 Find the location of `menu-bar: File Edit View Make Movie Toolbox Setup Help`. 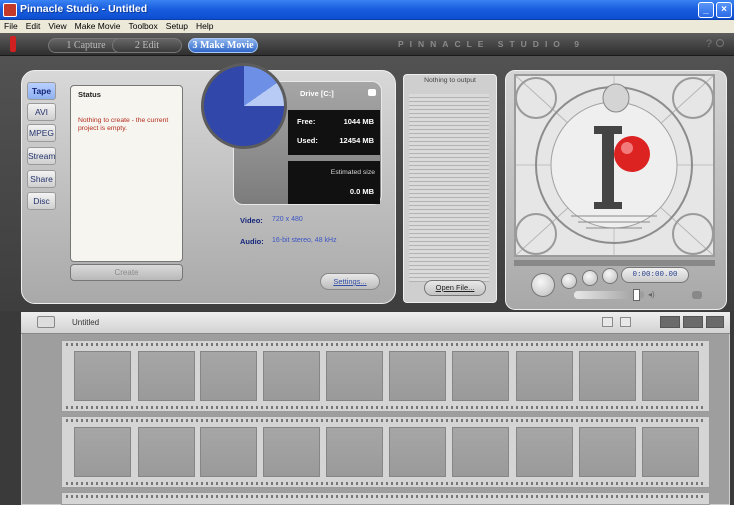

menu-bar: File Edit View Make Movie Toolbox Setup Help is located at coordinates (367, 26).